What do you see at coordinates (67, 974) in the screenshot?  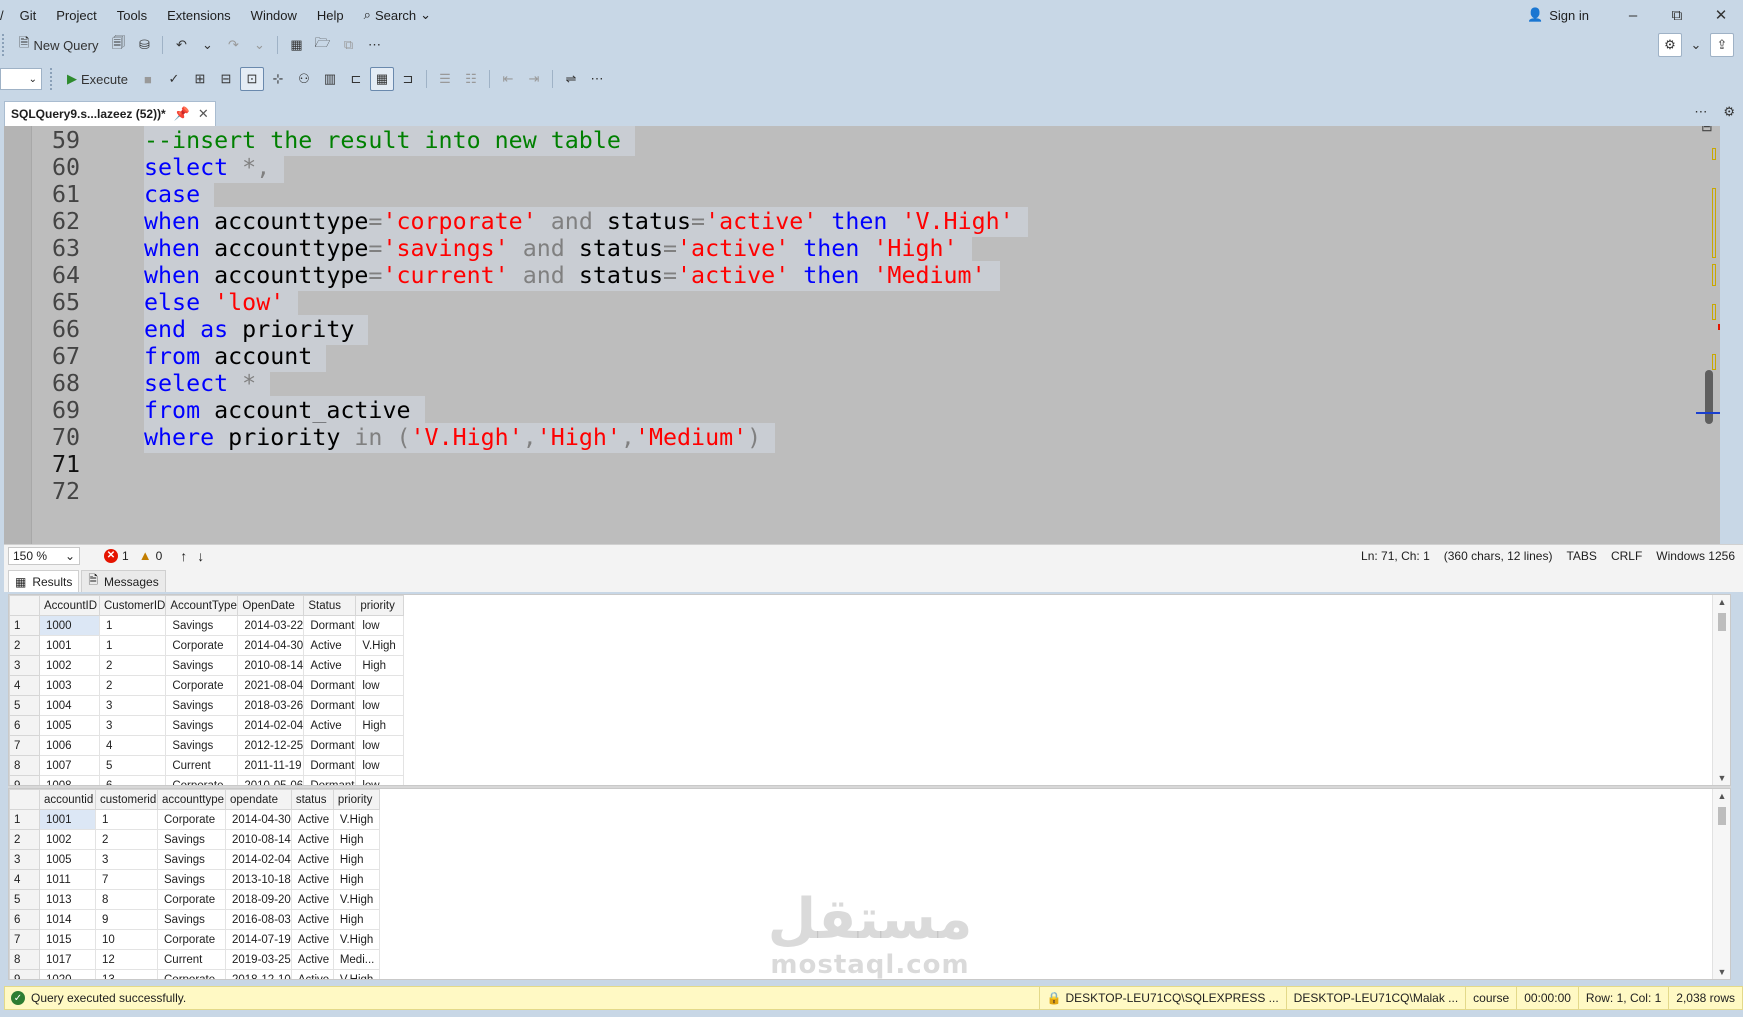 I see `table-cell: 1020` at bounding box center [67, 974].